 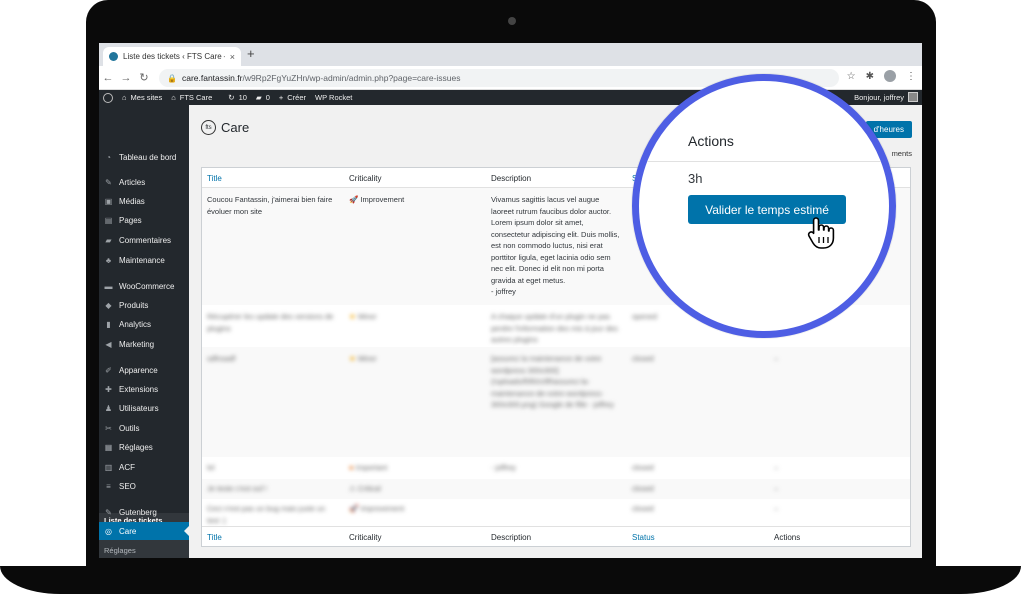 What do you see at coordinates (351, 467) in the screenshot?
I see `warning-icon: ●` at bounding box center [351, 467].